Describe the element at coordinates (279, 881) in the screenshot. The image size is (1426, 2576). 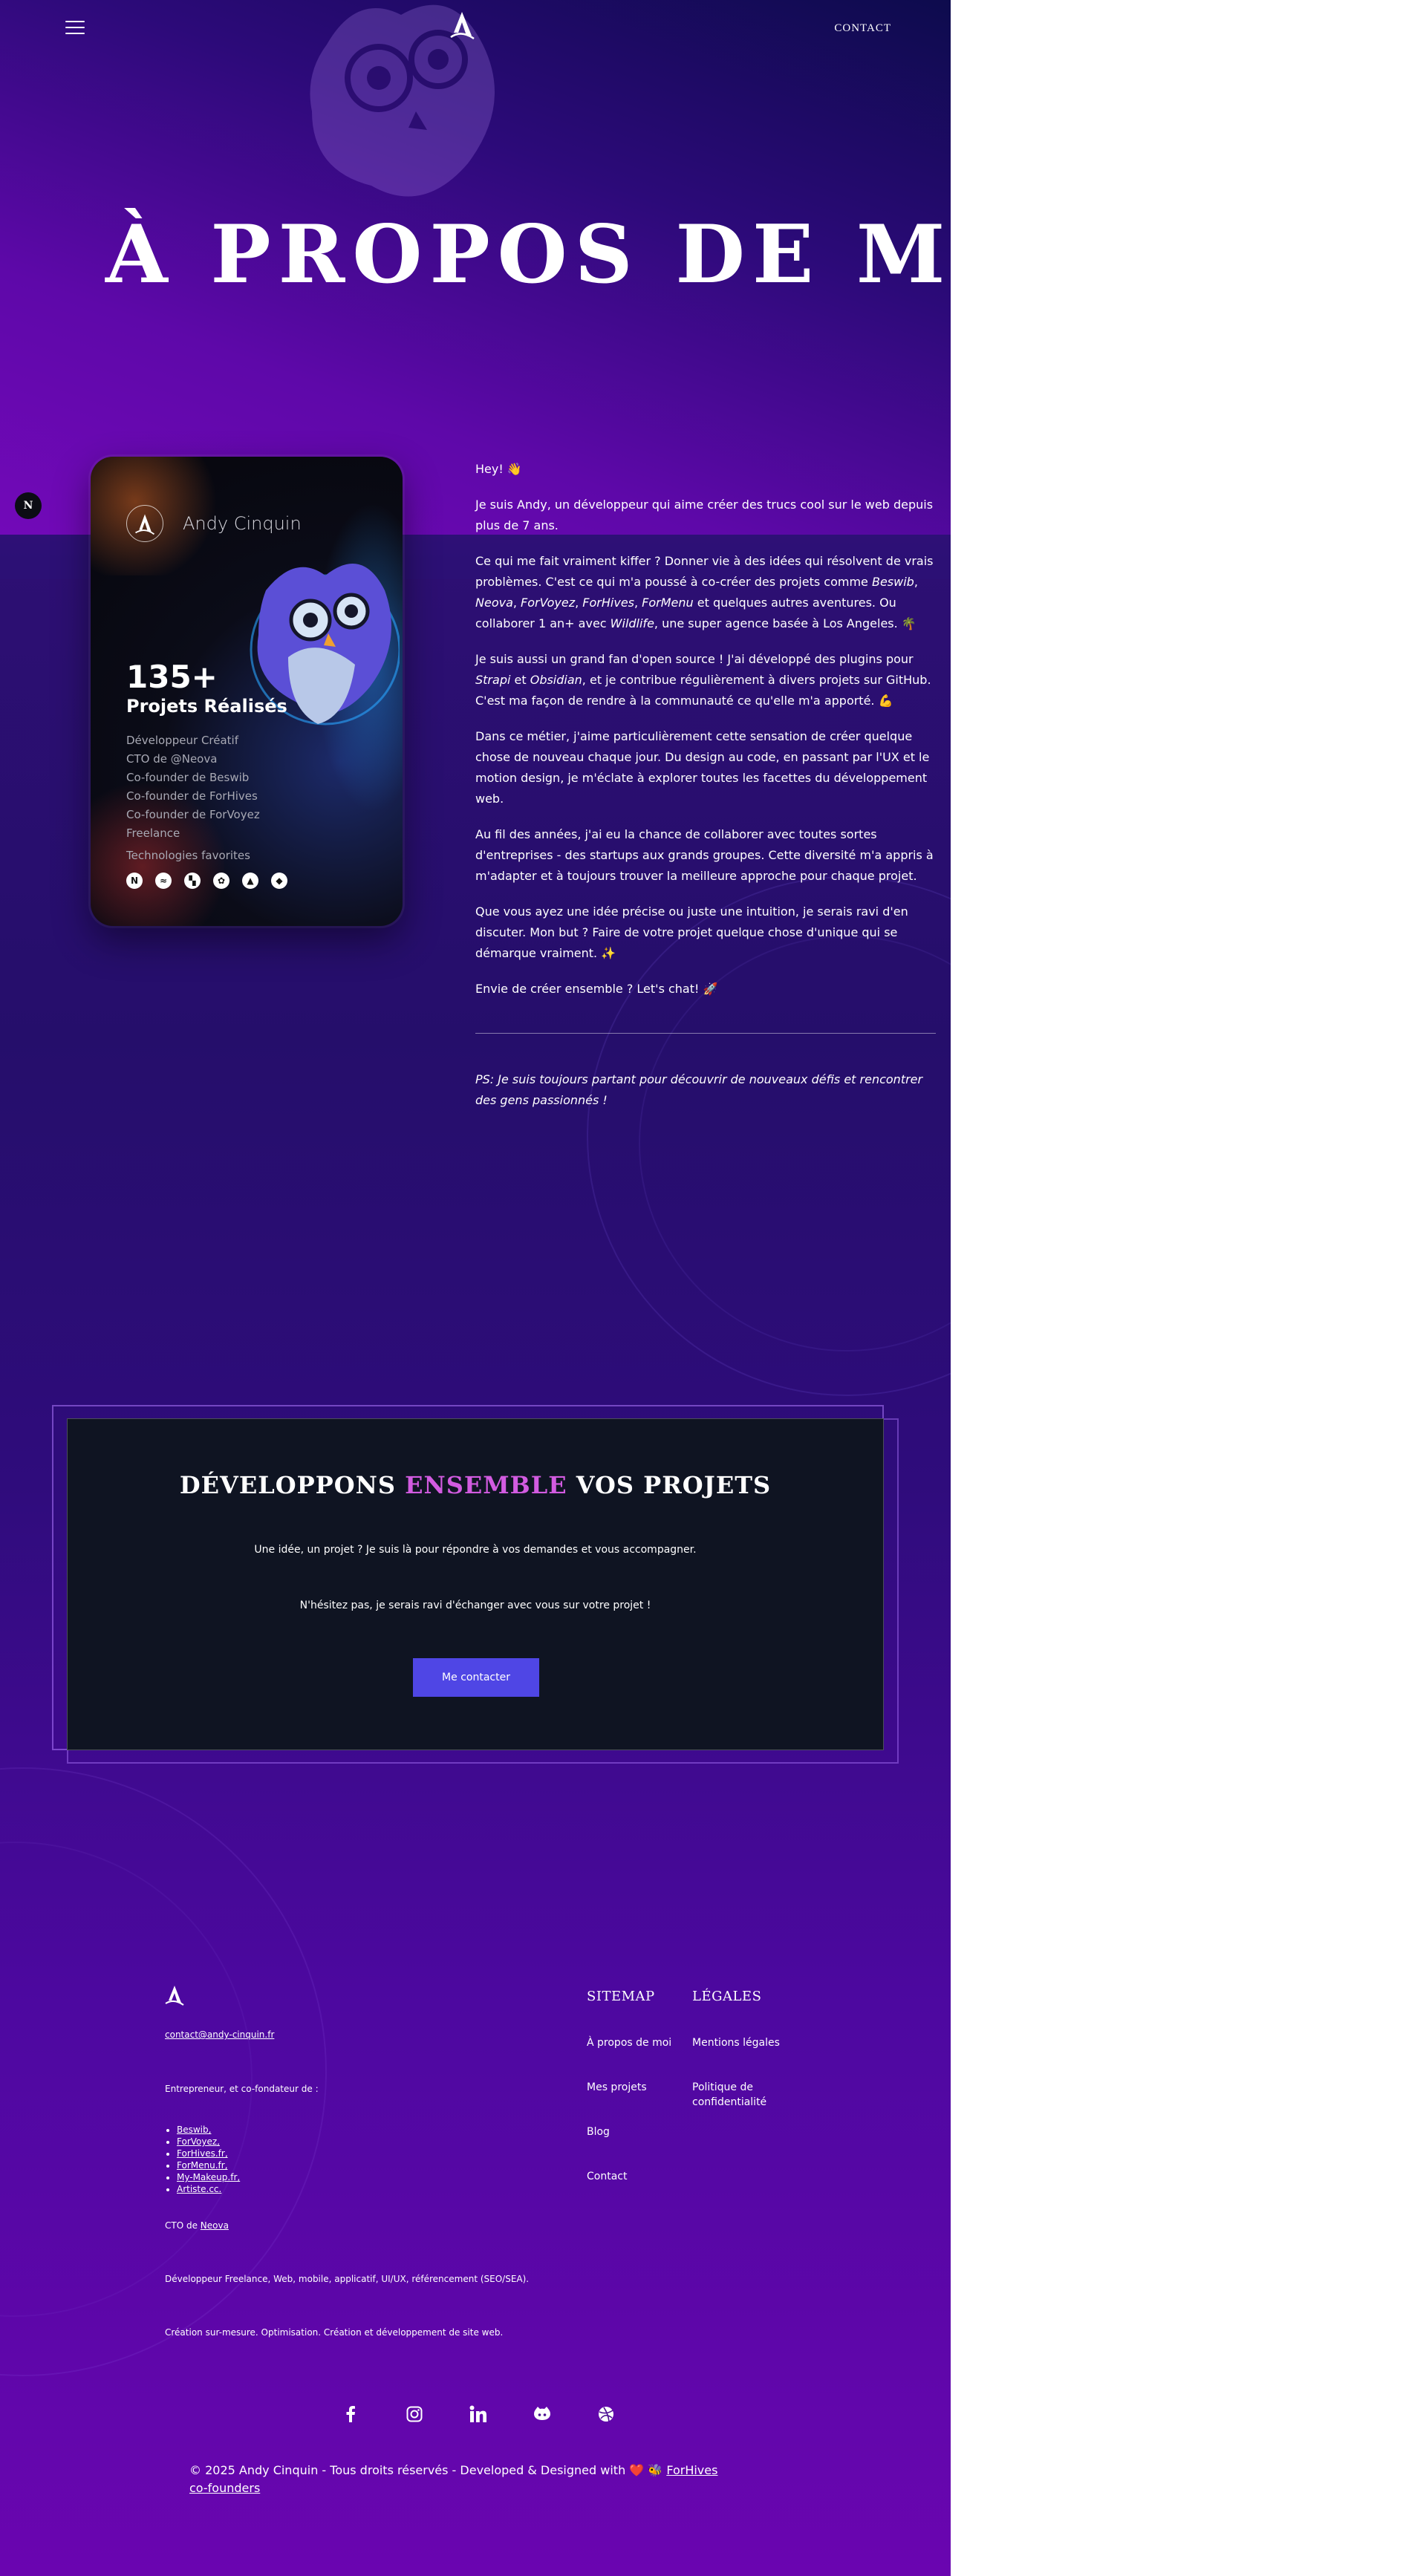
I see `prisma-icon: ◆` at that location.